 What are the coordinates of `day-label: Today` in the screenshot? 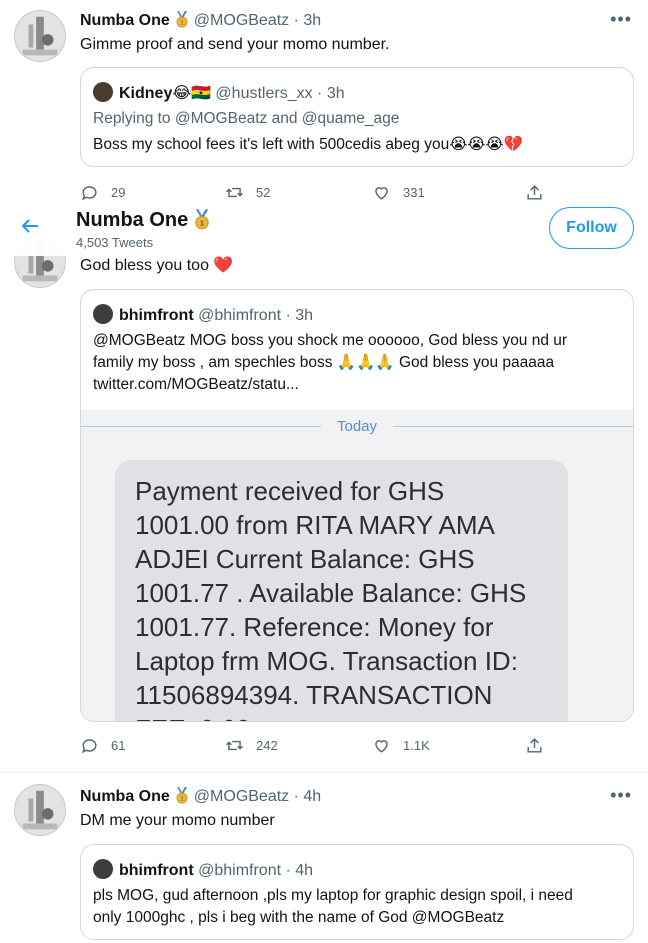 It's located at (357, 426).